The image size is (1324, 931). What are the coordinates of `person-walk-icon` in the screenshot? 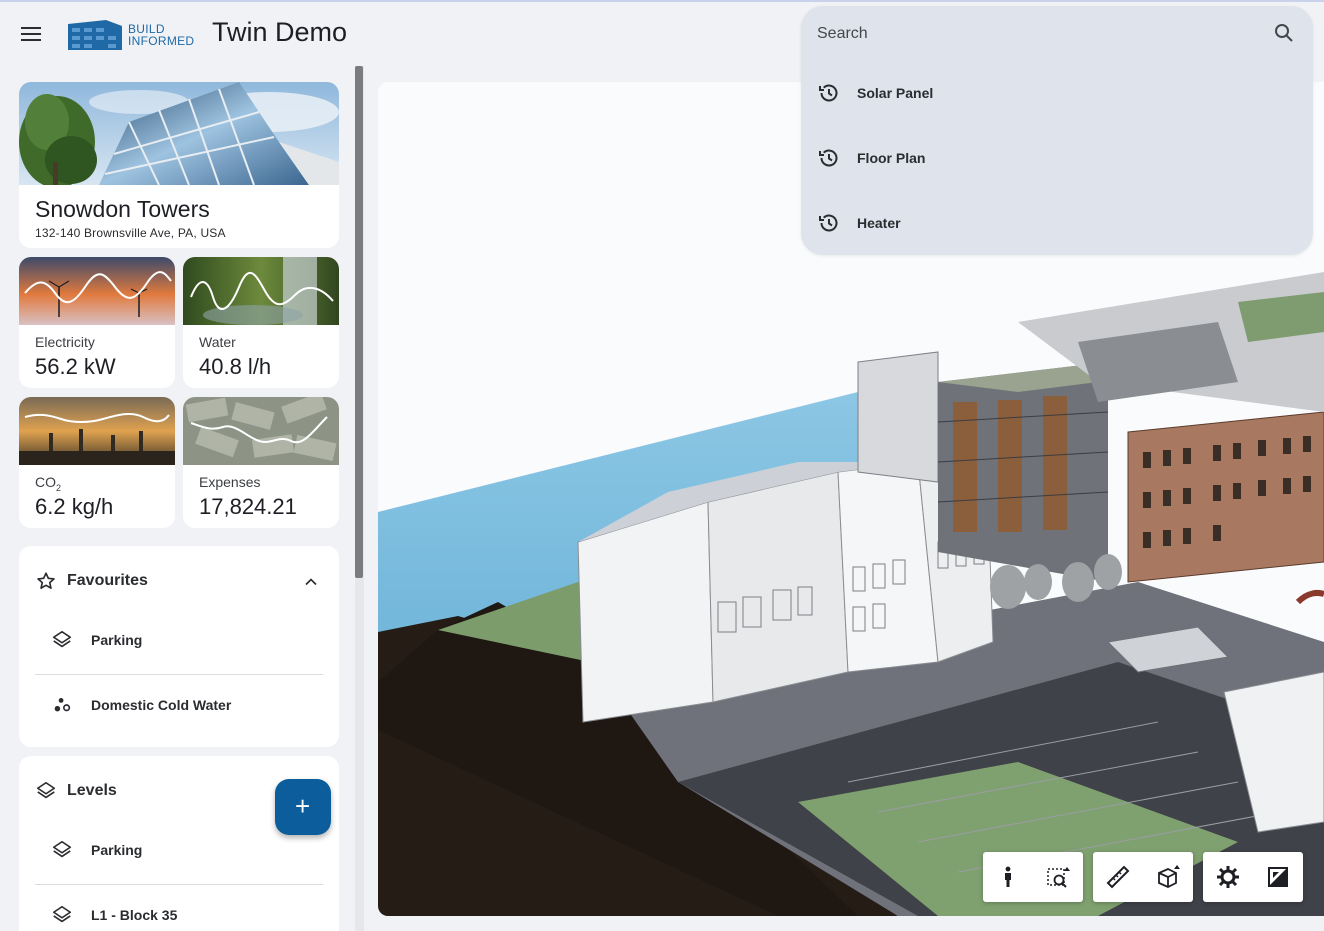 It's located at (1008, 876).